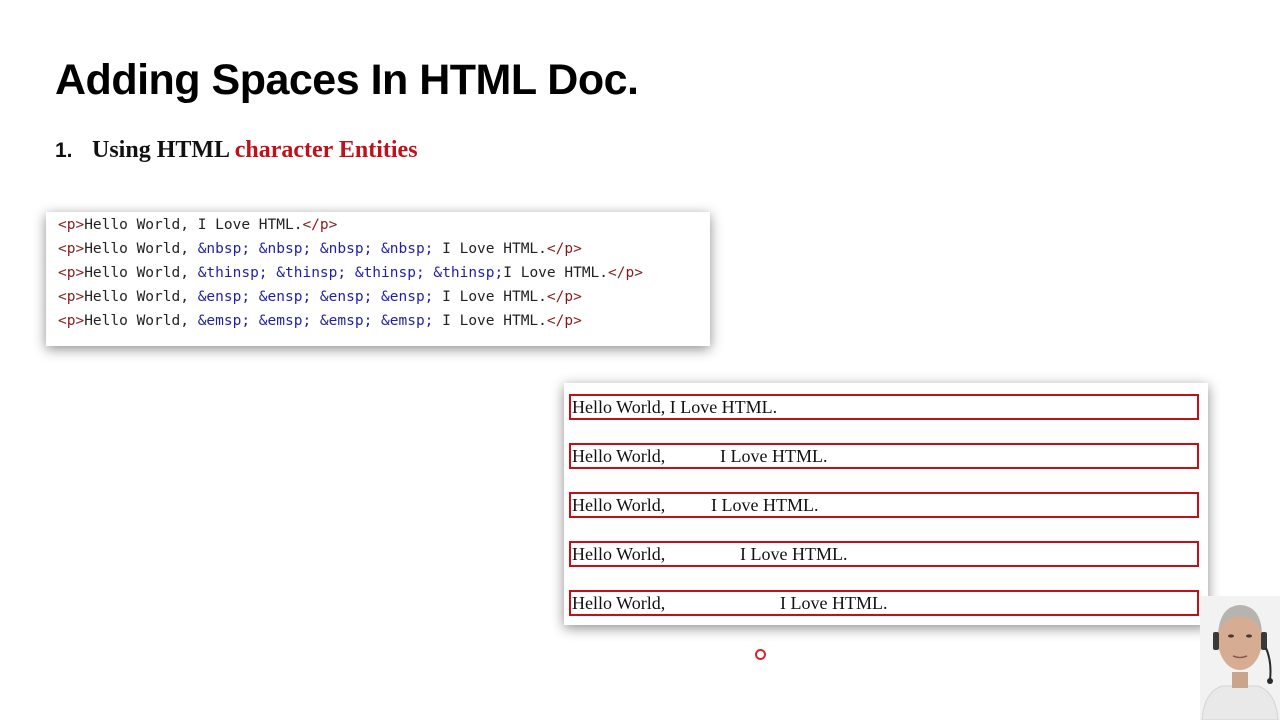 The width and height of the screenshot is (1280, 720). What do you see at coordinates (193, 225) in the screenshot?
I see `code-text: Hello World, I Love HTML.` at bounding box center [193, 225].